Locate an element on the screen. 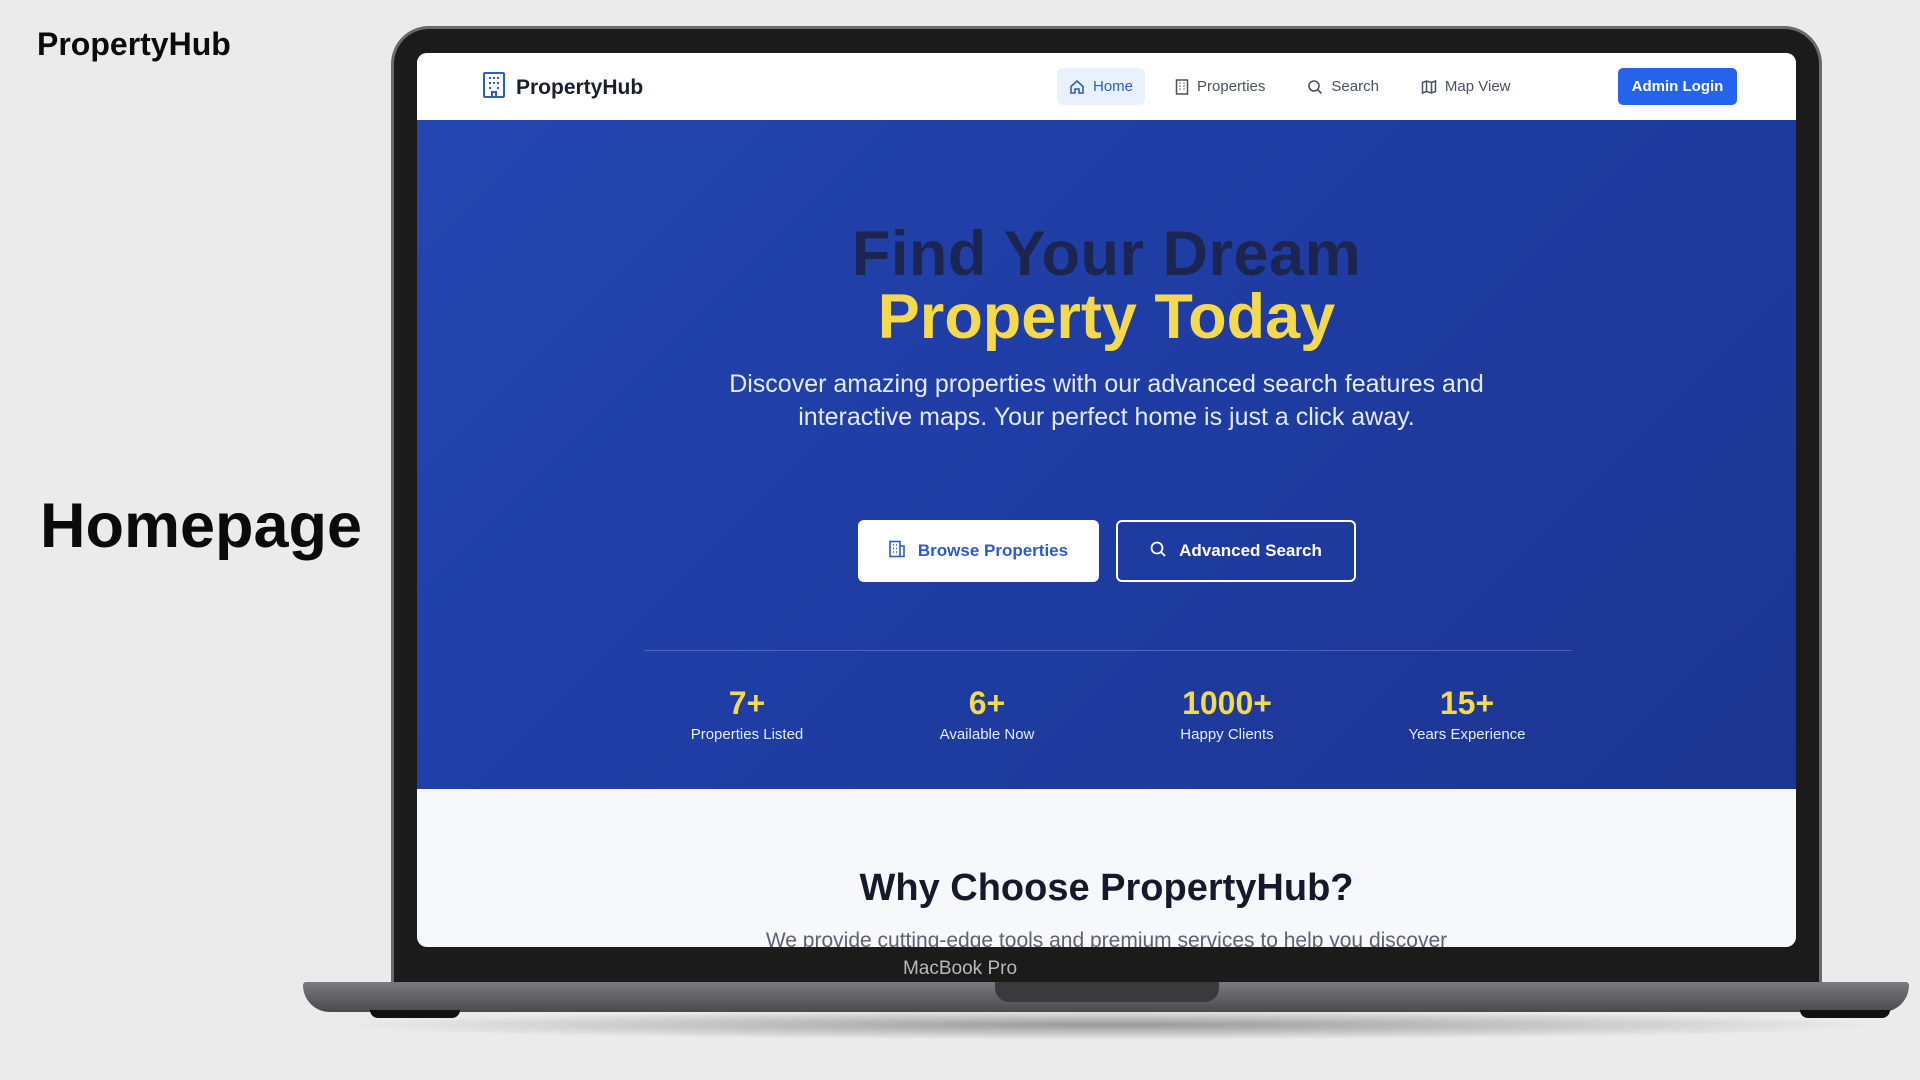 The image size is (1920, 1080). stat-available-now: 6+ Available Now is located at coordinates (987, 714).